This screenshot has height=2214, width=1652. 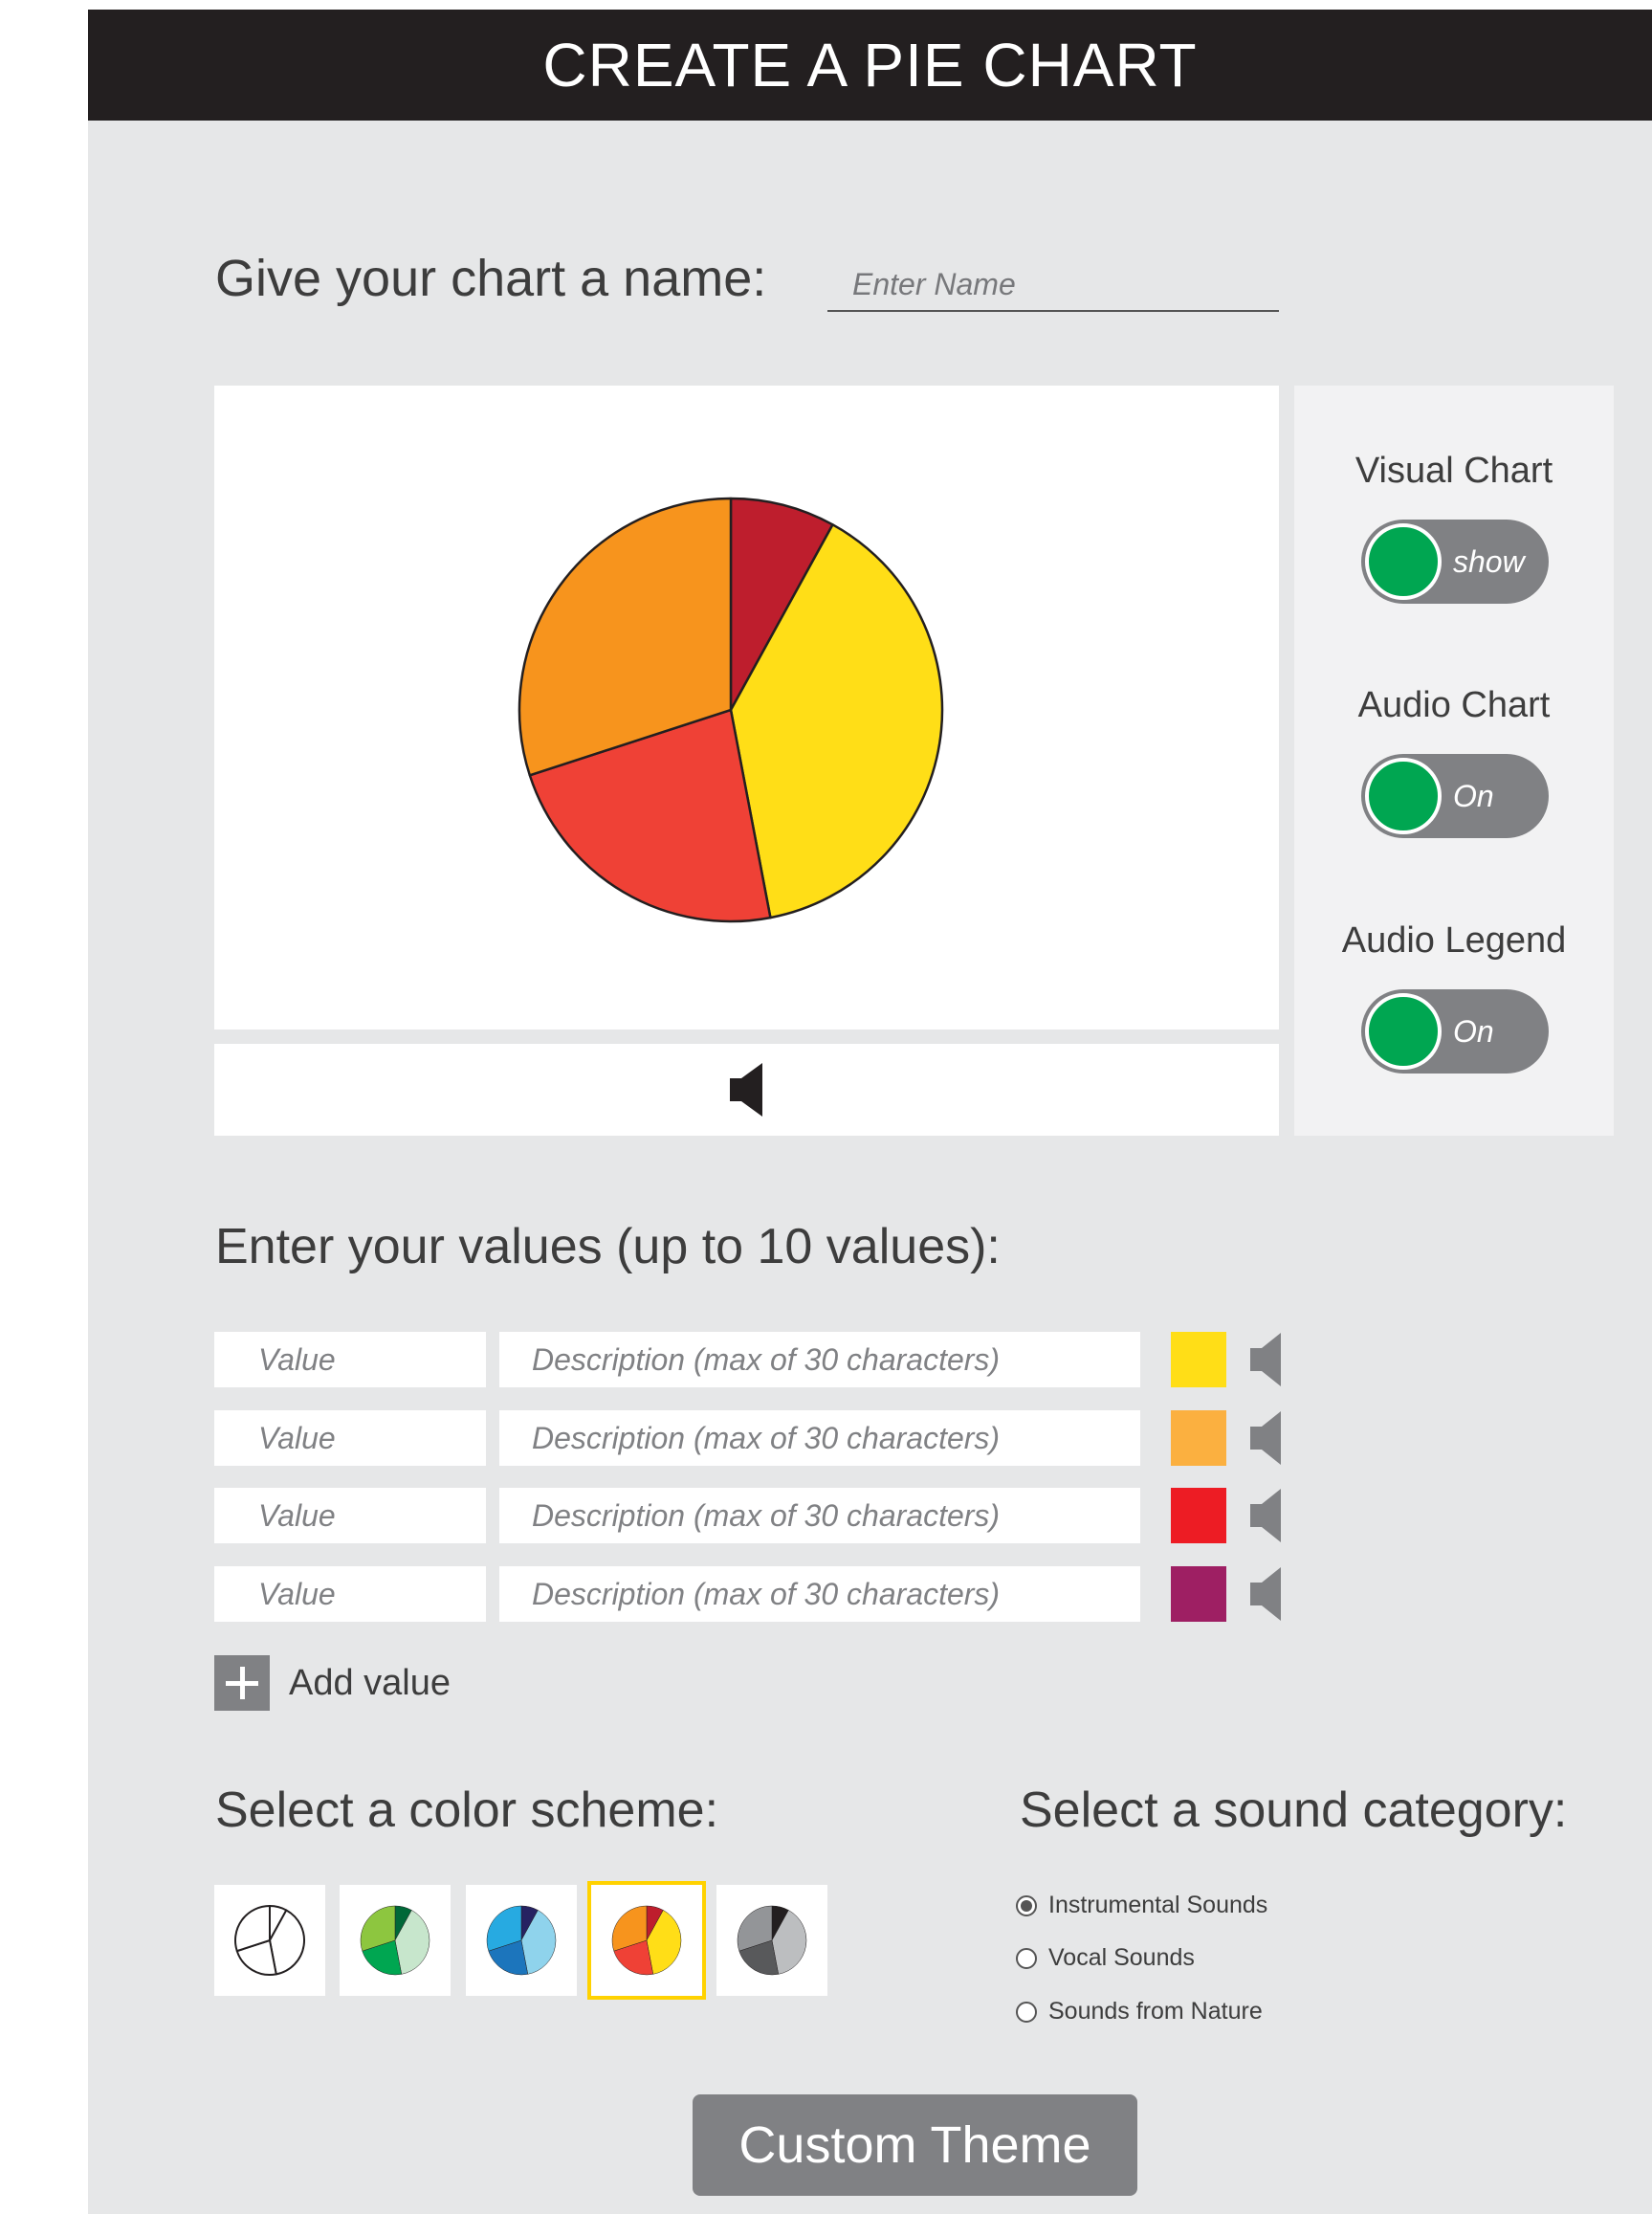 What do you see at coordinates (491, 278) in the screenshot?
I see `chart-name-label: Give your chart a name:` at bounding box center [491, 278].